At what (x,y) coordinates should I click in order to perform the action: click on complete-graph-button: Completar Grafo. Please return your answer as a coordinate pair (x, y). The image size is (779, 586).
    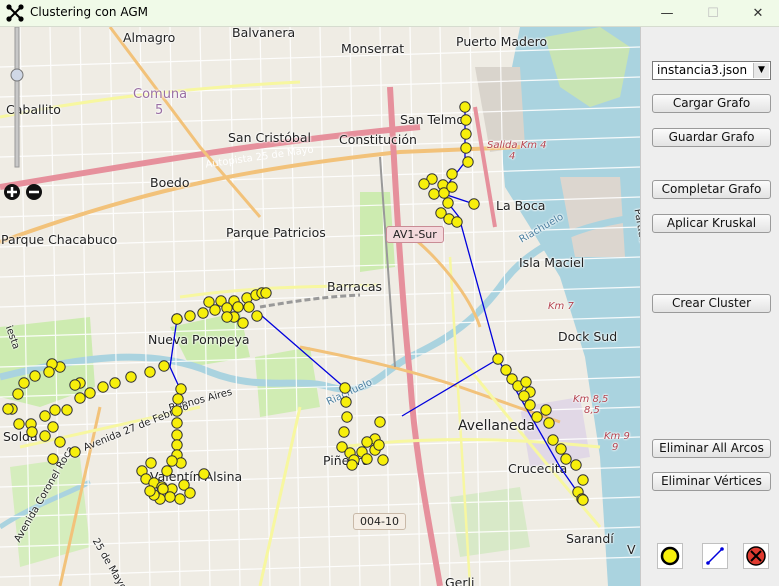
    Looking at the image, I should click on (711, 189).